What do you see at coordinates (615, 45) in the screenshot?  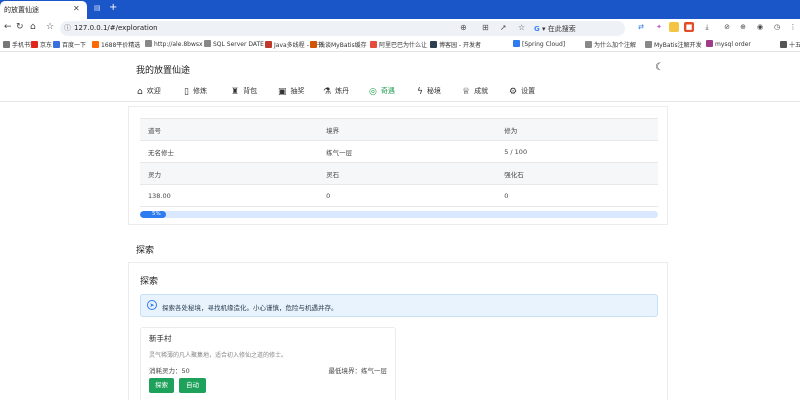 I see `bookmark-label: 为什么加个注解` at bounding box center [615, 45].